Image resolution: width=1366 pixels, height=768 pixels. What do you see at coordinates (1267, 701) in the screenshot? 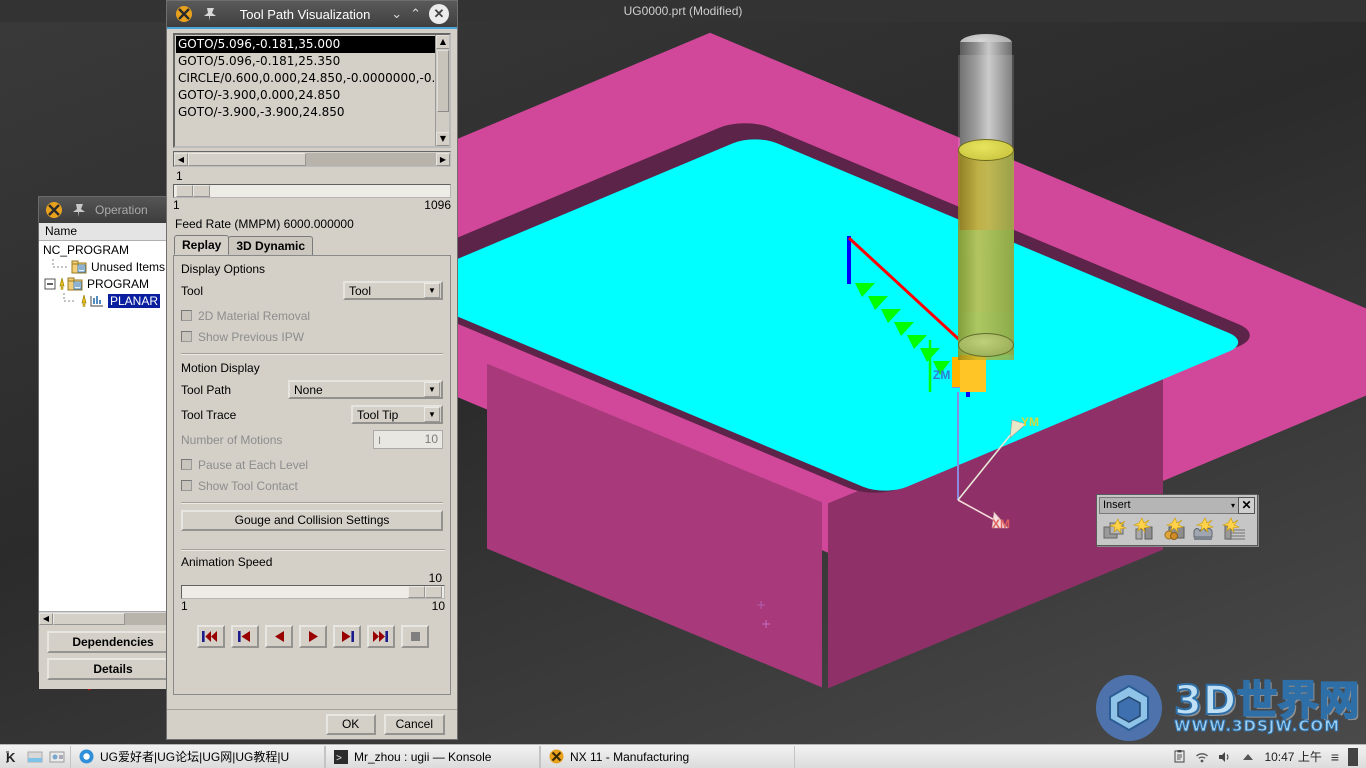
I see `watermark-main-text: 3D世界网` at bounding box center [1267, 701].